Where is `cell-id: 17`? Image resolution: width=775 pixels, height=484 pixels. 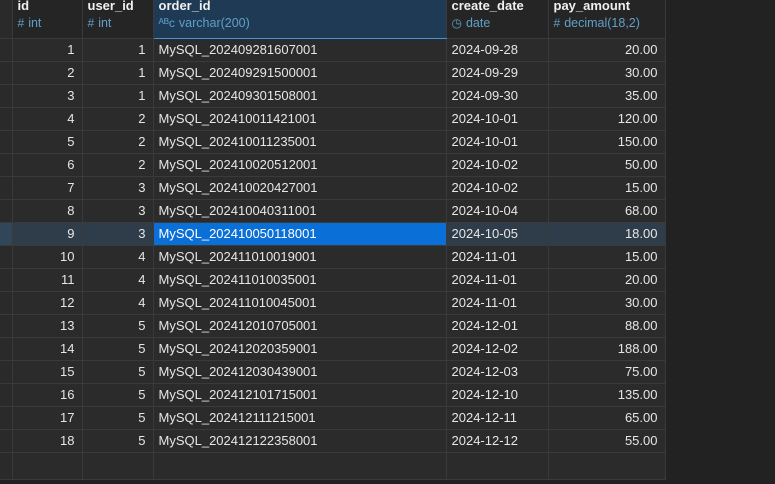
cell-id: 17 is located at coordinates (47, 418).